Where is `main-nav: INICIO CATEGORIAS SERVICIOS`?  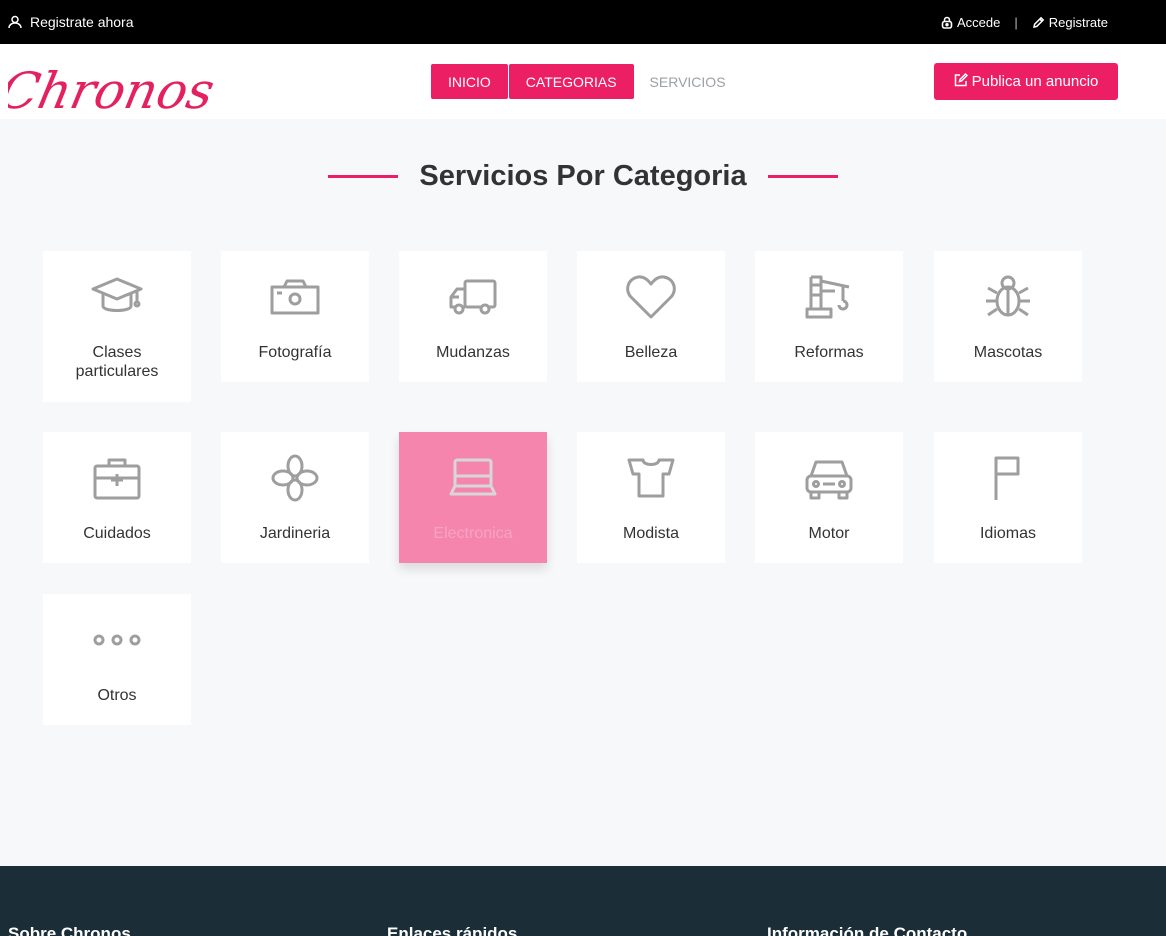 main-nav: INICIO CATEGORIAS SERVICIOS is located at coordinates (586, 81).